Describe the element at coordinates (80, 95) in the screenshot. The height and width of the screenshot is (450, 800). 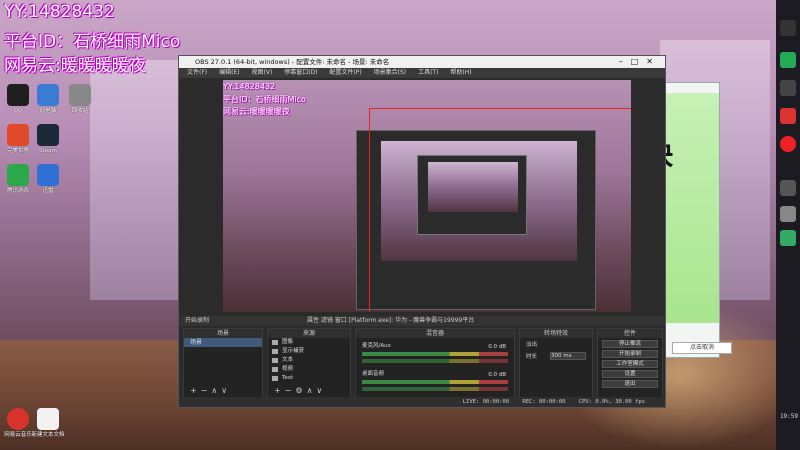
I see `recycle-bin-icon` at that location.